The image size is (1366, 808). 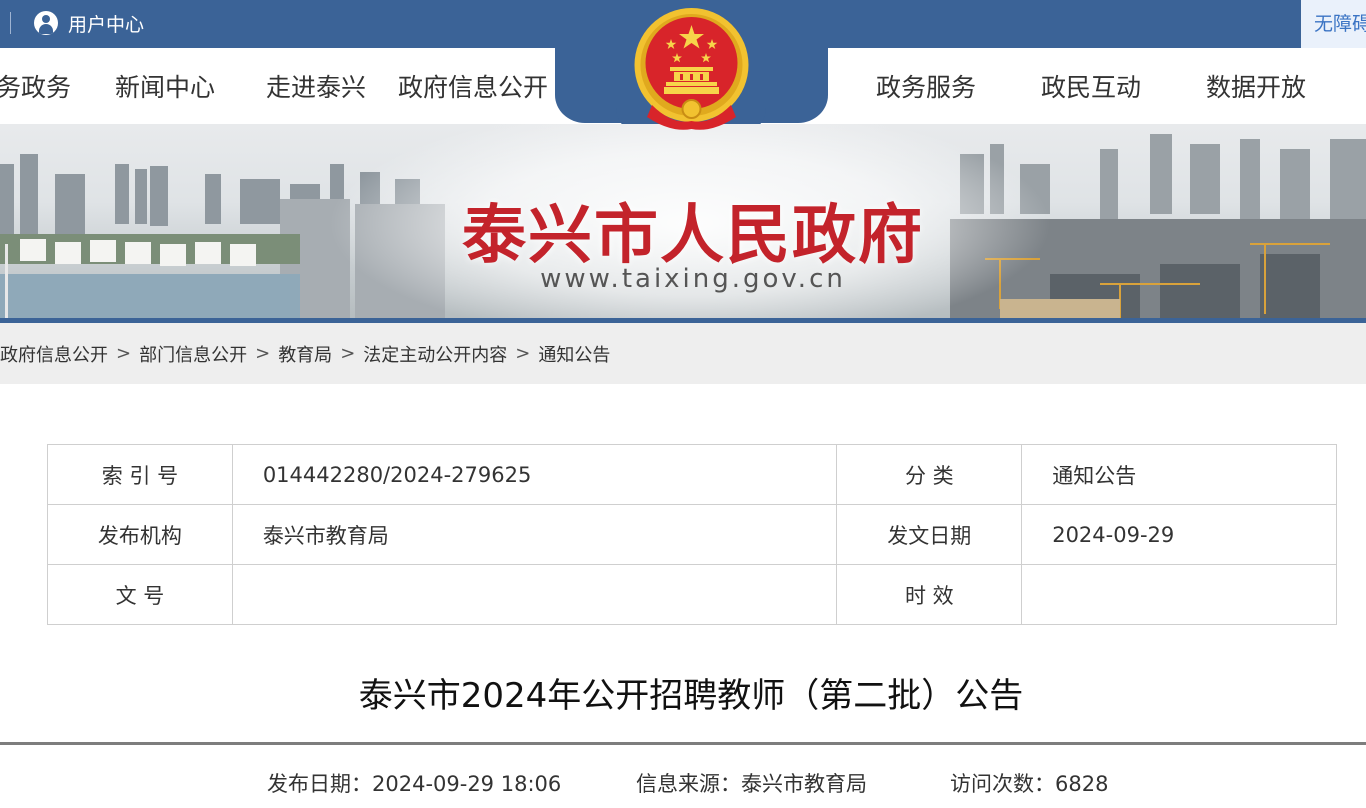 What do you see at coordinates (35, 86) in the screenshot?
I see `nav-item-gov-affairs: 务政务` at bounding box center [35, 86].